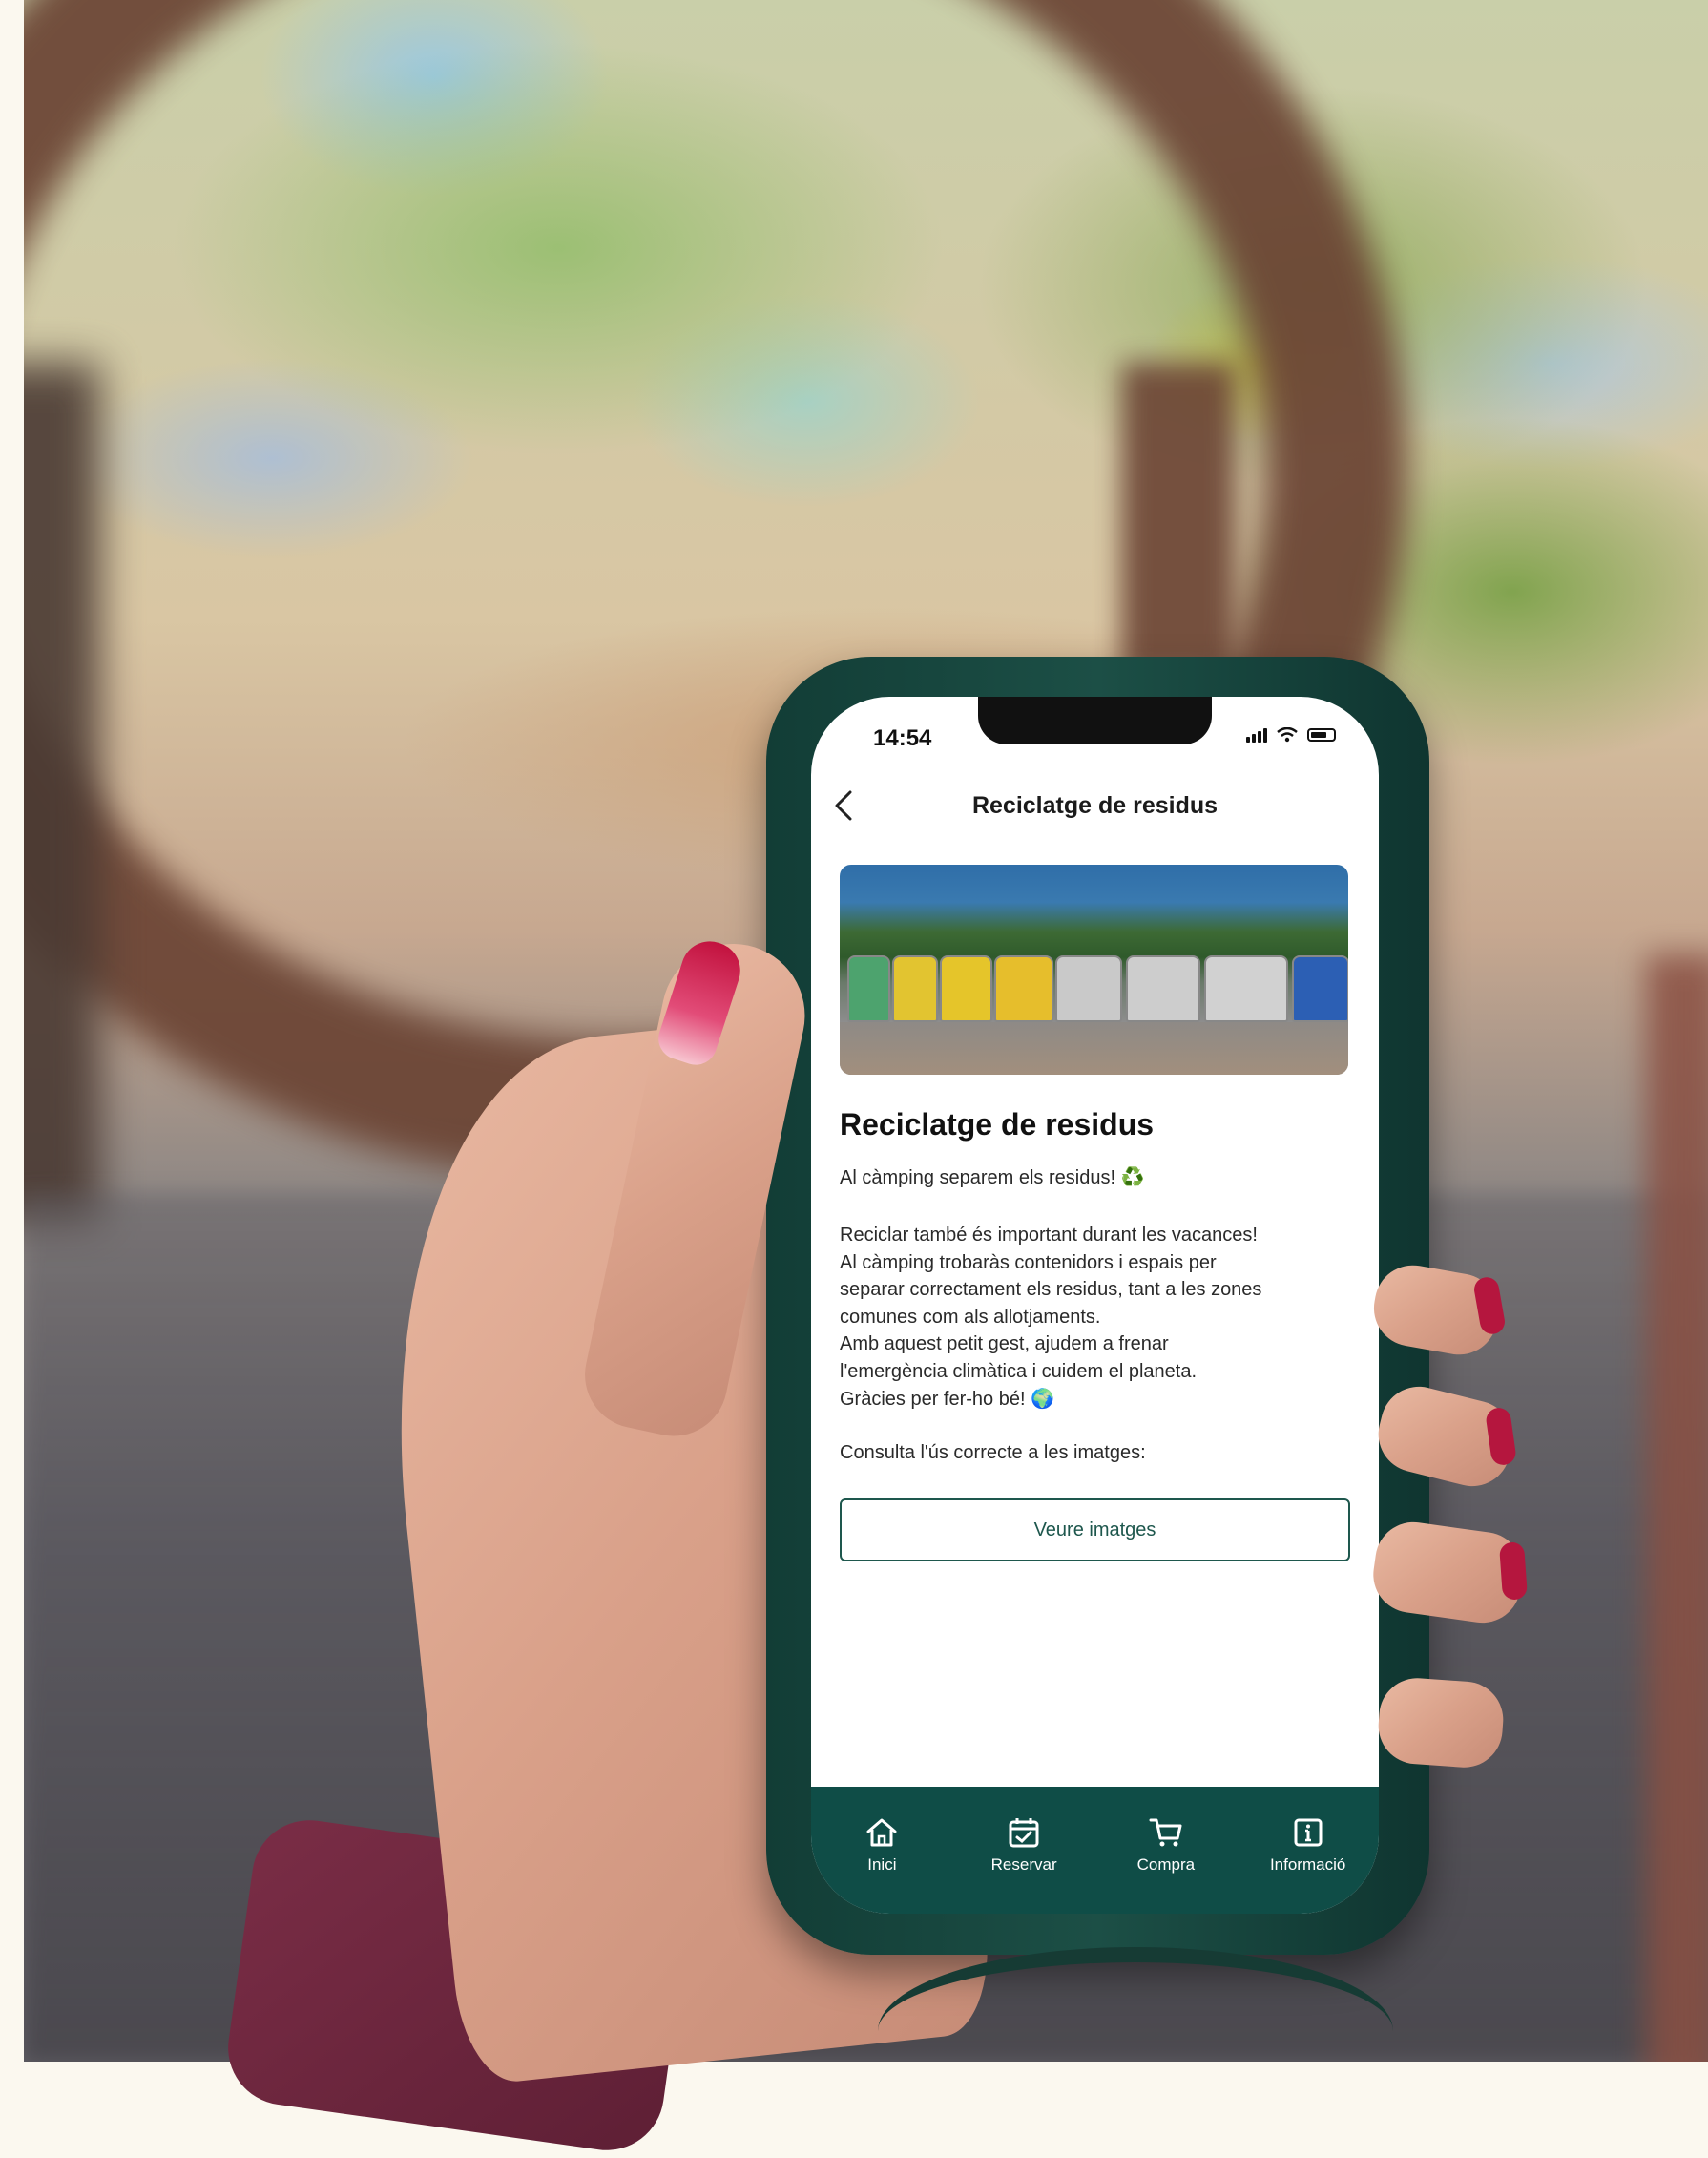 Image resolution: width=1708 pixels, height=2158 pixels. Describe the element at coordinates (978, 1177) in the screenshot. I see `intro-text: Al càmping separem els residus!` at that location.